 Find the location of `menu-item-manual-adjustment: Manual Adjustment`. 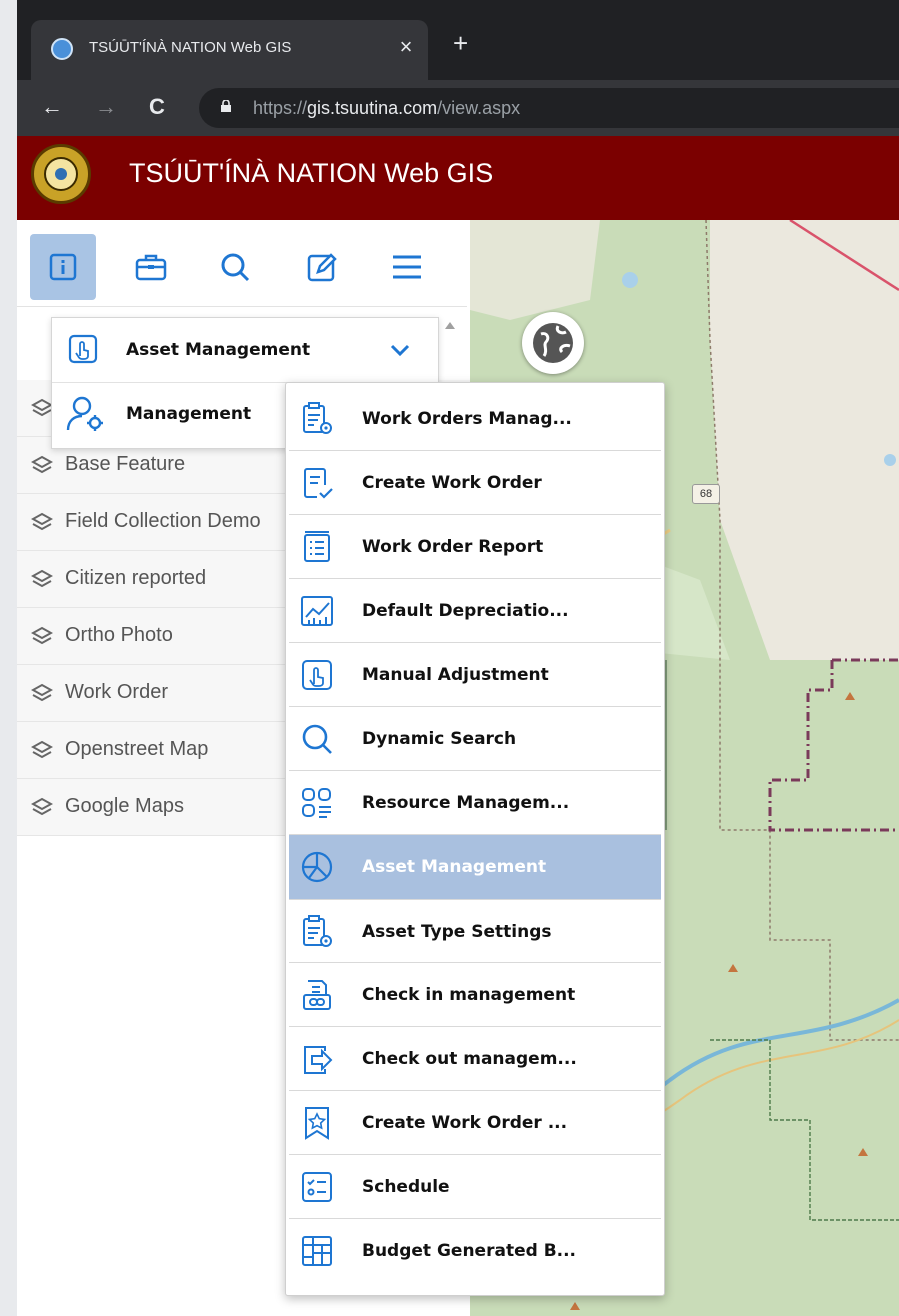

menu-item-manual-adjustment: Manual Adjustment is located at coordinates (475, 675).